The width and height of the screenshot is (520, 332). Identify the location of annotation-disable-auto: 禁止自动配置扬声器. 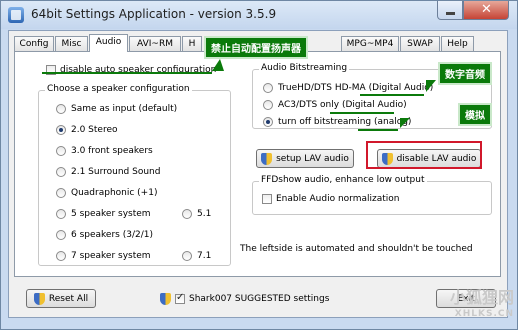
(256, 47).